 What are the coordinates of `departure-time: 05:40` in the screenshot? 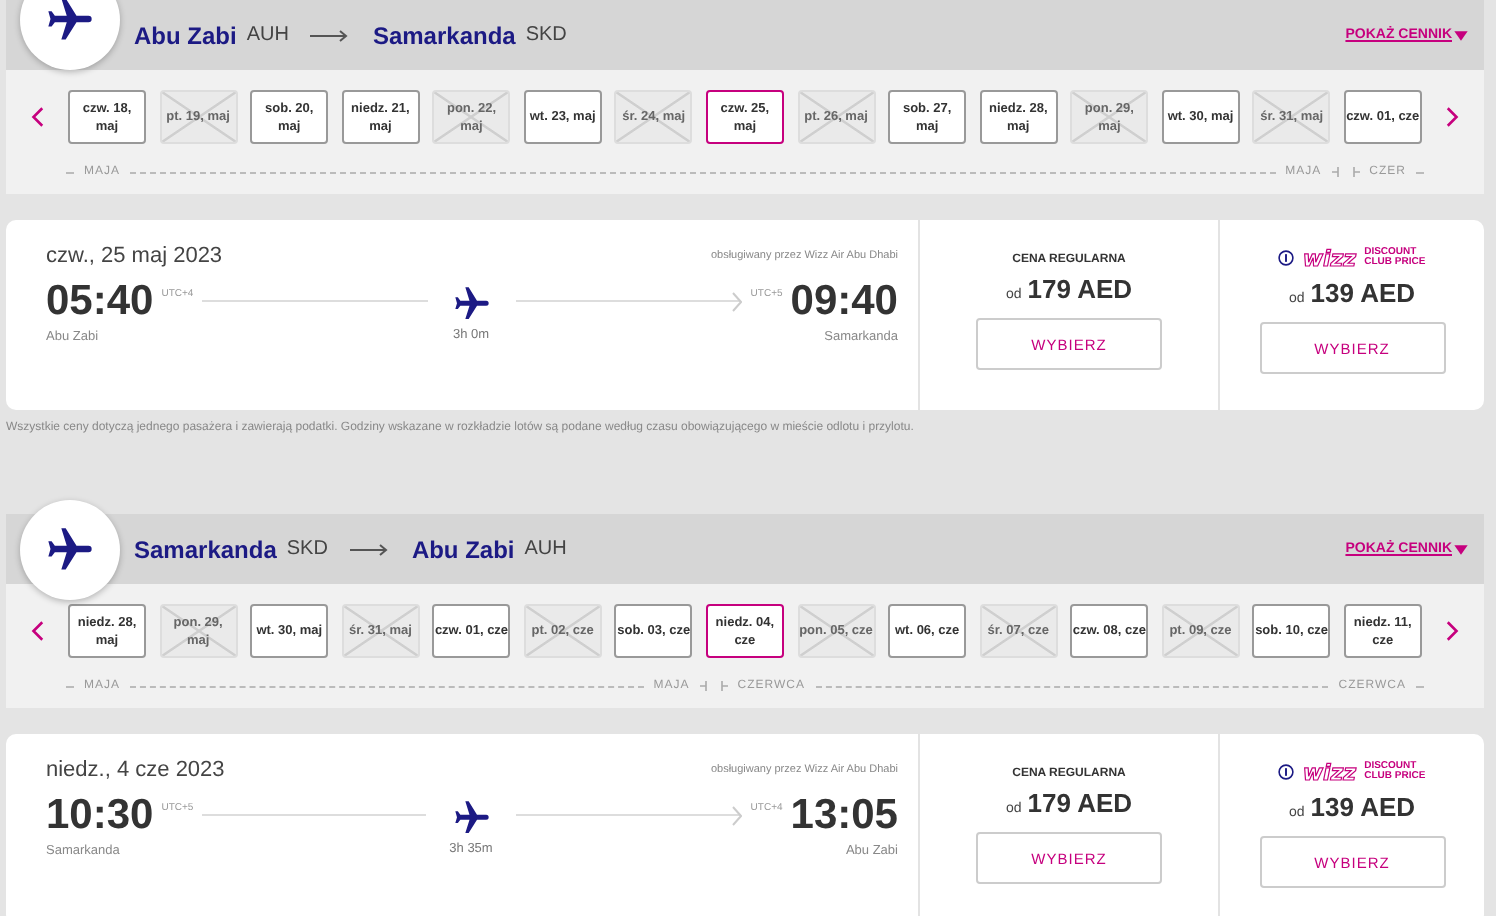 It's located at (100, 301).